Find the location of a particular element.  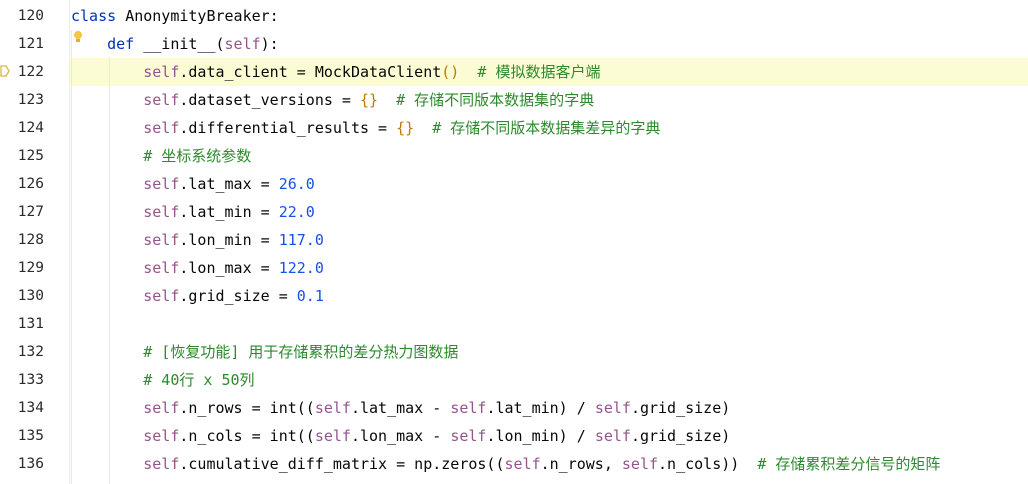

code-keyword: class is located at coordinates (98, 16).